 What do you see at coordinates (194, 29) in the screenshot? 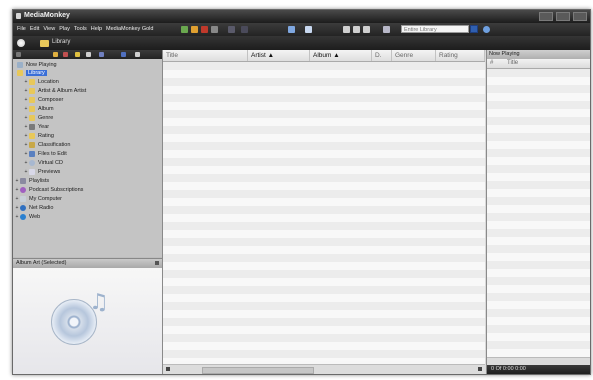
I see `play-icon` at bounding box center [194, 29].